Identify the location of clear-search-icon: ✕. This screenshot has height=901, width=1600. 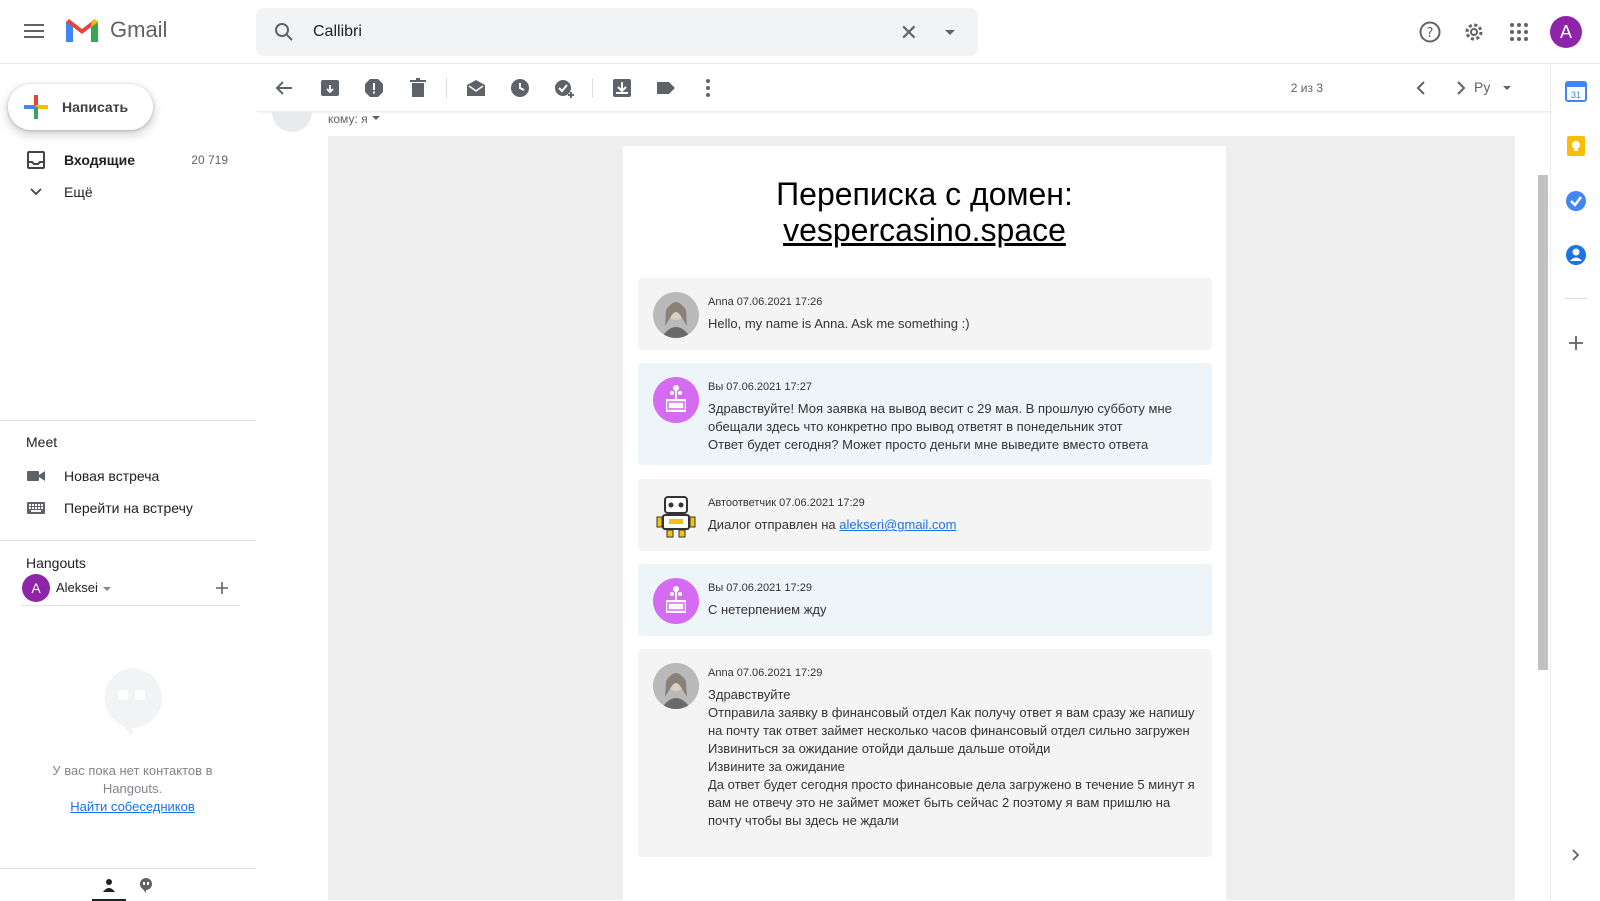
(909, 33).